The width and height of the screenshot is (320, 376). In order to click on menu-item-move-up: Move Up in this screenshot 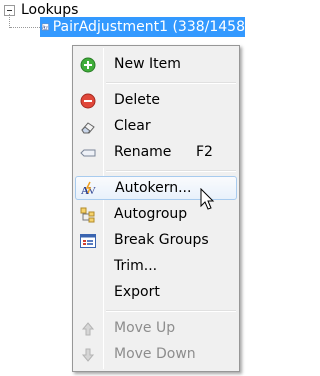, I will do `click(156, 329)`.